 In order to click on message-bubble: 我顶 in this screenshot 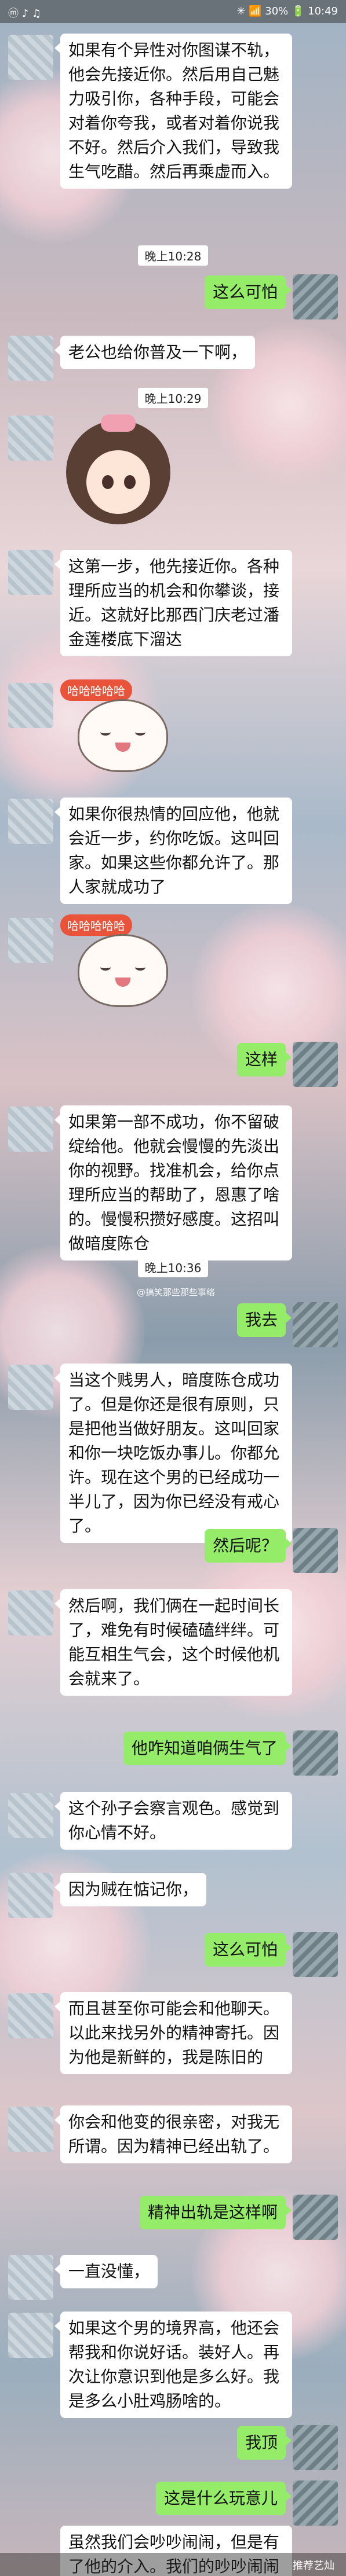, I will do `click(264, 2443)`.